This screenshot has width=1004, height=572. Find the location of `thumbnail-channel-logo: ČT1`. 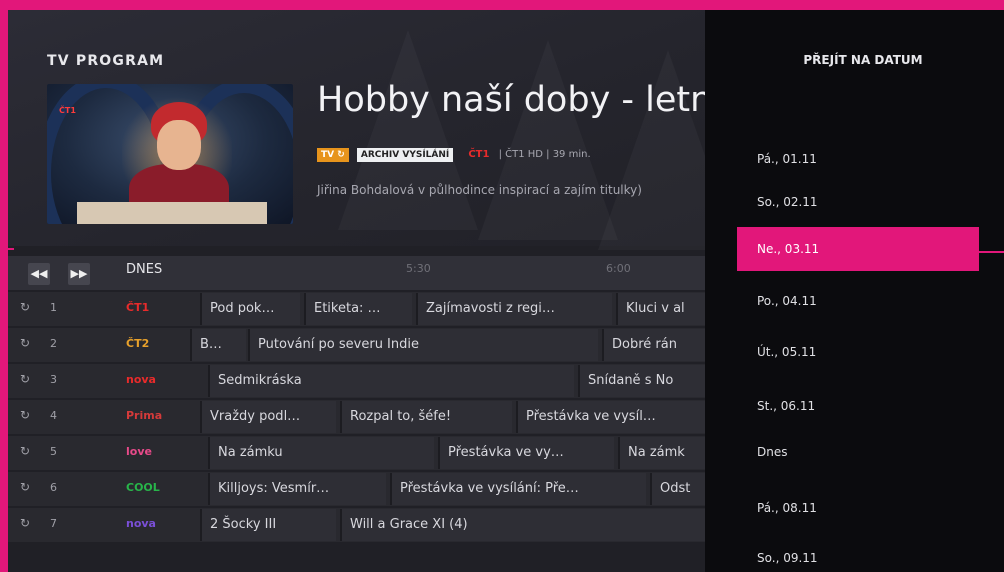

thumbnail-channel-logo: ČT1 is located at coordinates (67, 110).